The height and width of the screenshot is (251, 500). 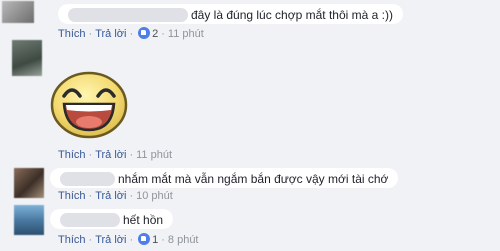 What do you see at coordinates (292, 14) in the screenshot?
I see `comment-text: đây là đúng lúc chợp mắt thôi mà a :))` at bounding box center [292, 14].